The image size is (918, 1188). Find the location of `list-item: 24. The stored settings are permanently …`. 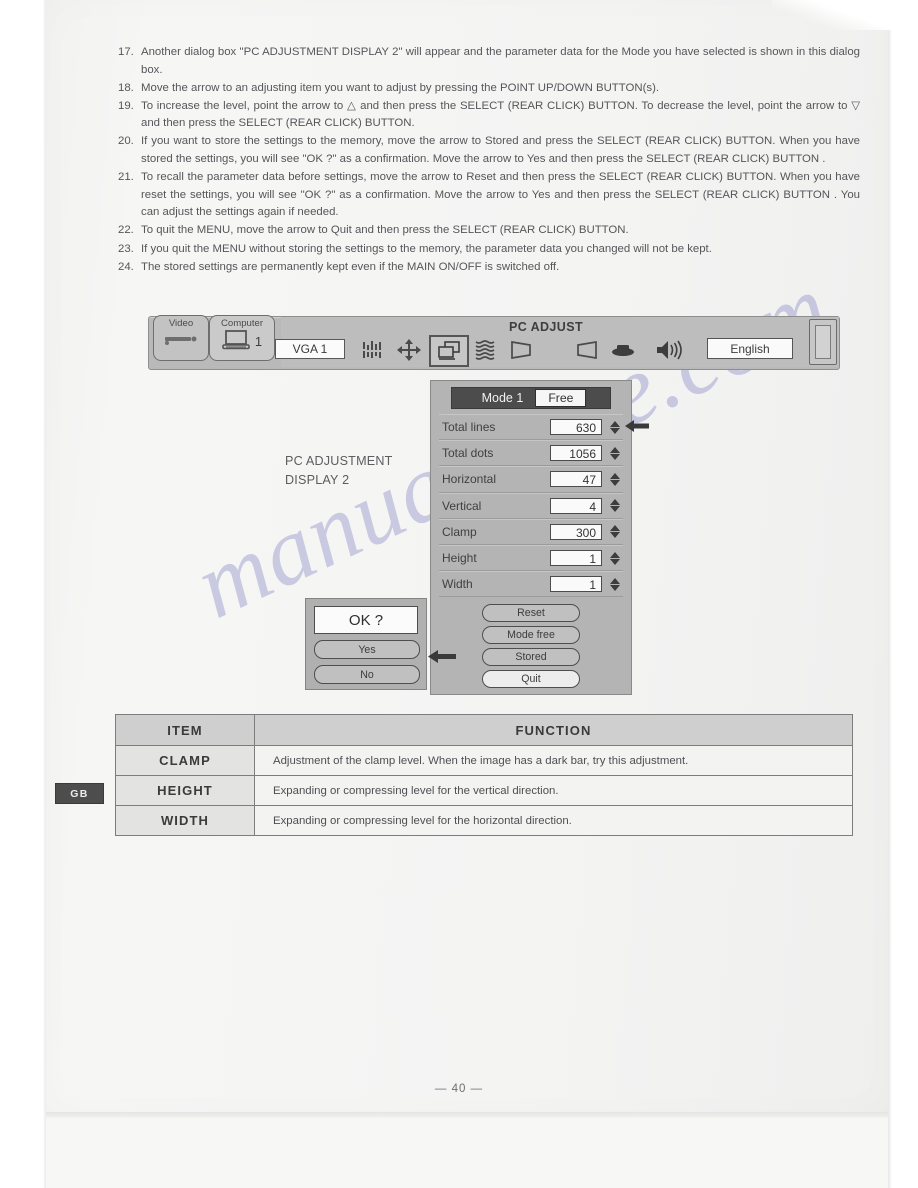

list-item: 24. The stored settings are permanently … is located at coordinates (489, 268).